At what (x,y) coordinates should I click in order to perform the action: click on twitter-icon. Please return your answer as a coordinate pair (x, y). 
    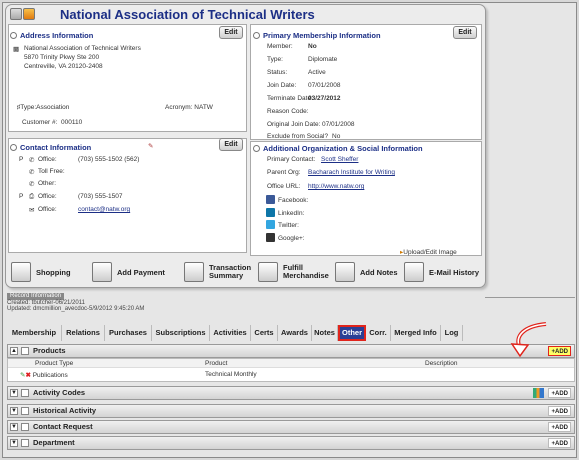
    Looking at the image, I should click on (270, 224).